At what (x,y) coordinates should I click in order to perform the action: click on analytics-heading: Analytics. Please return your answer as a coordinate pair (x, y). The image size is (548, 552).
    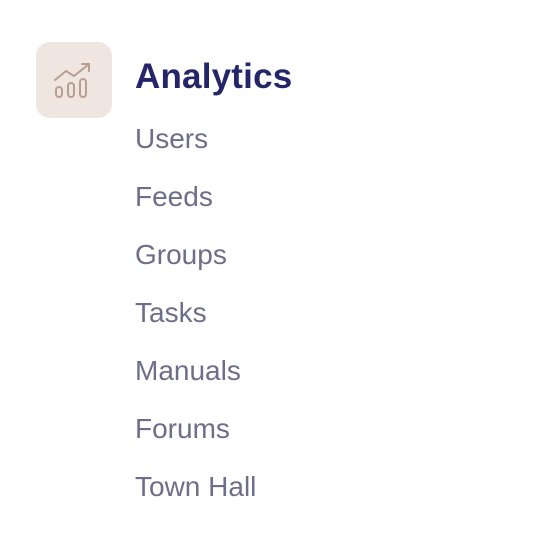
    Looking at the image, I should click on (214, 76).